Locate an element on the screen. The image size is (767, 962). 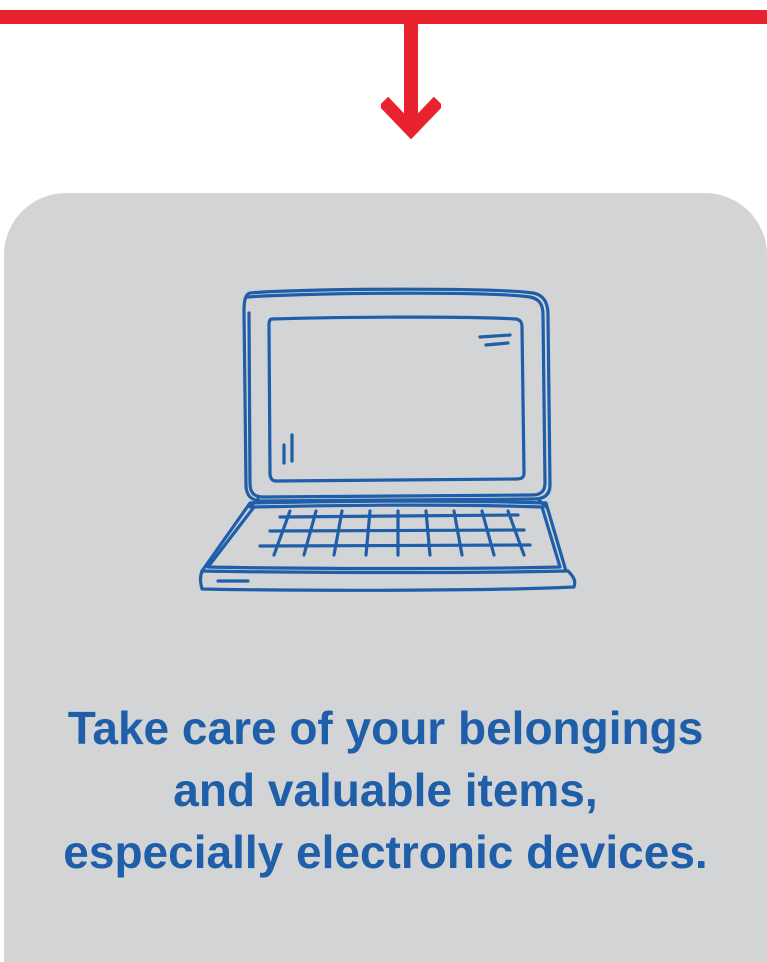
tip-message-line-2: and valuable items, is located at coordinates (385, 790).